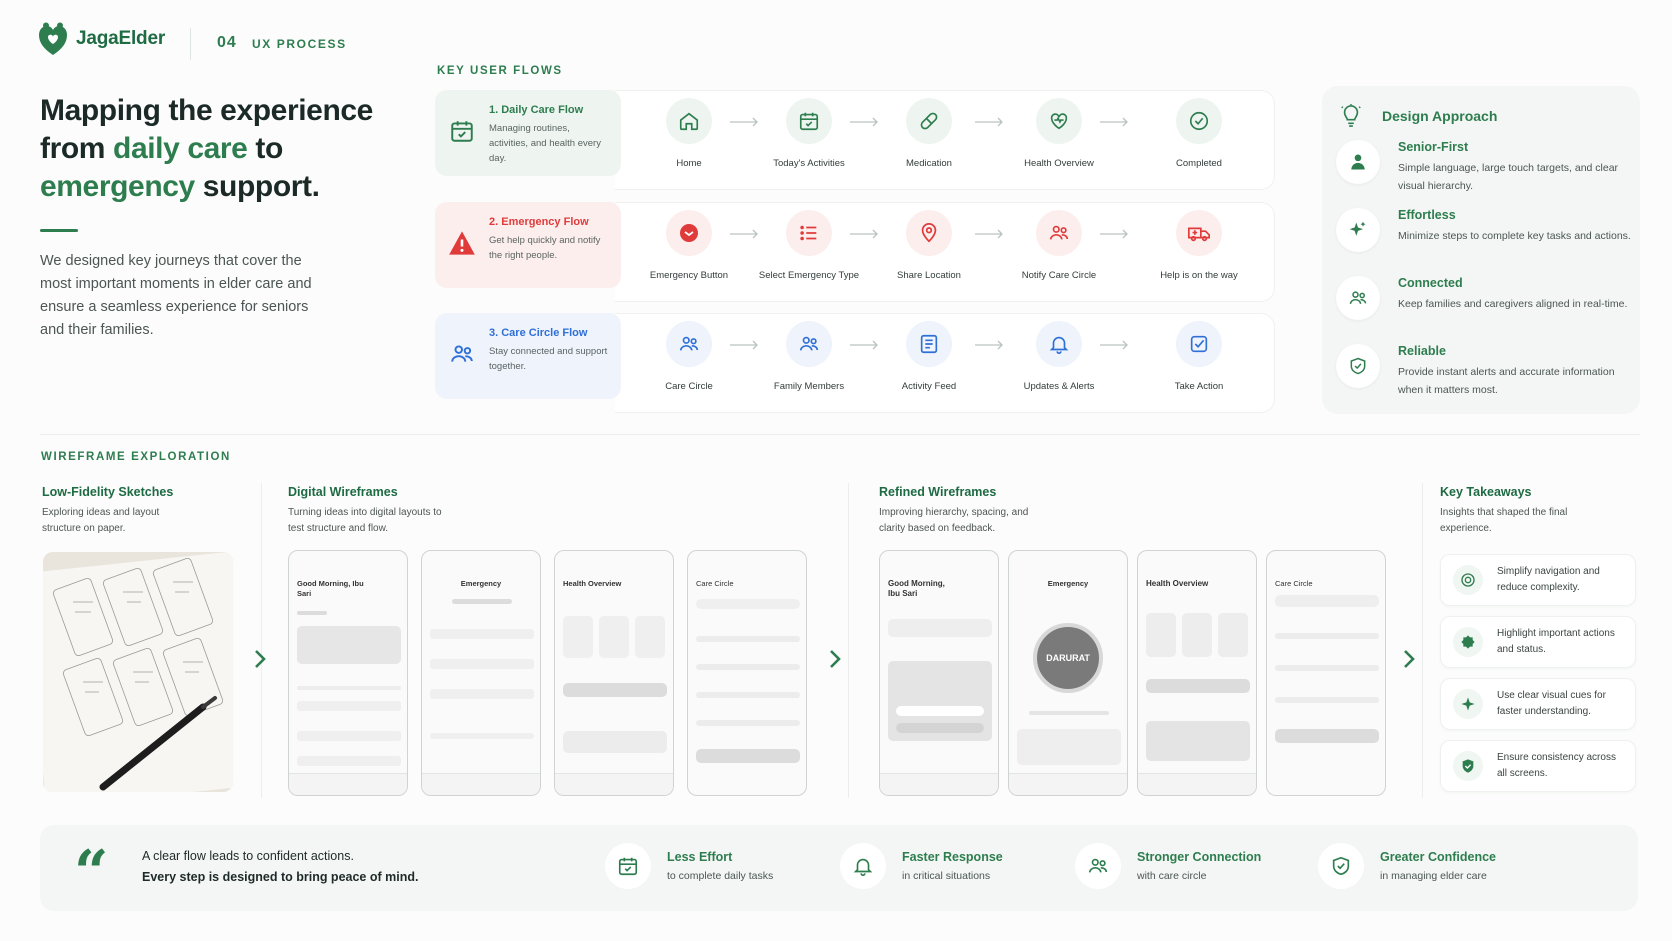  Describe the element at coordinates (929, 386) in the screenshot. I see `step-label: Activity Feed` at that location.